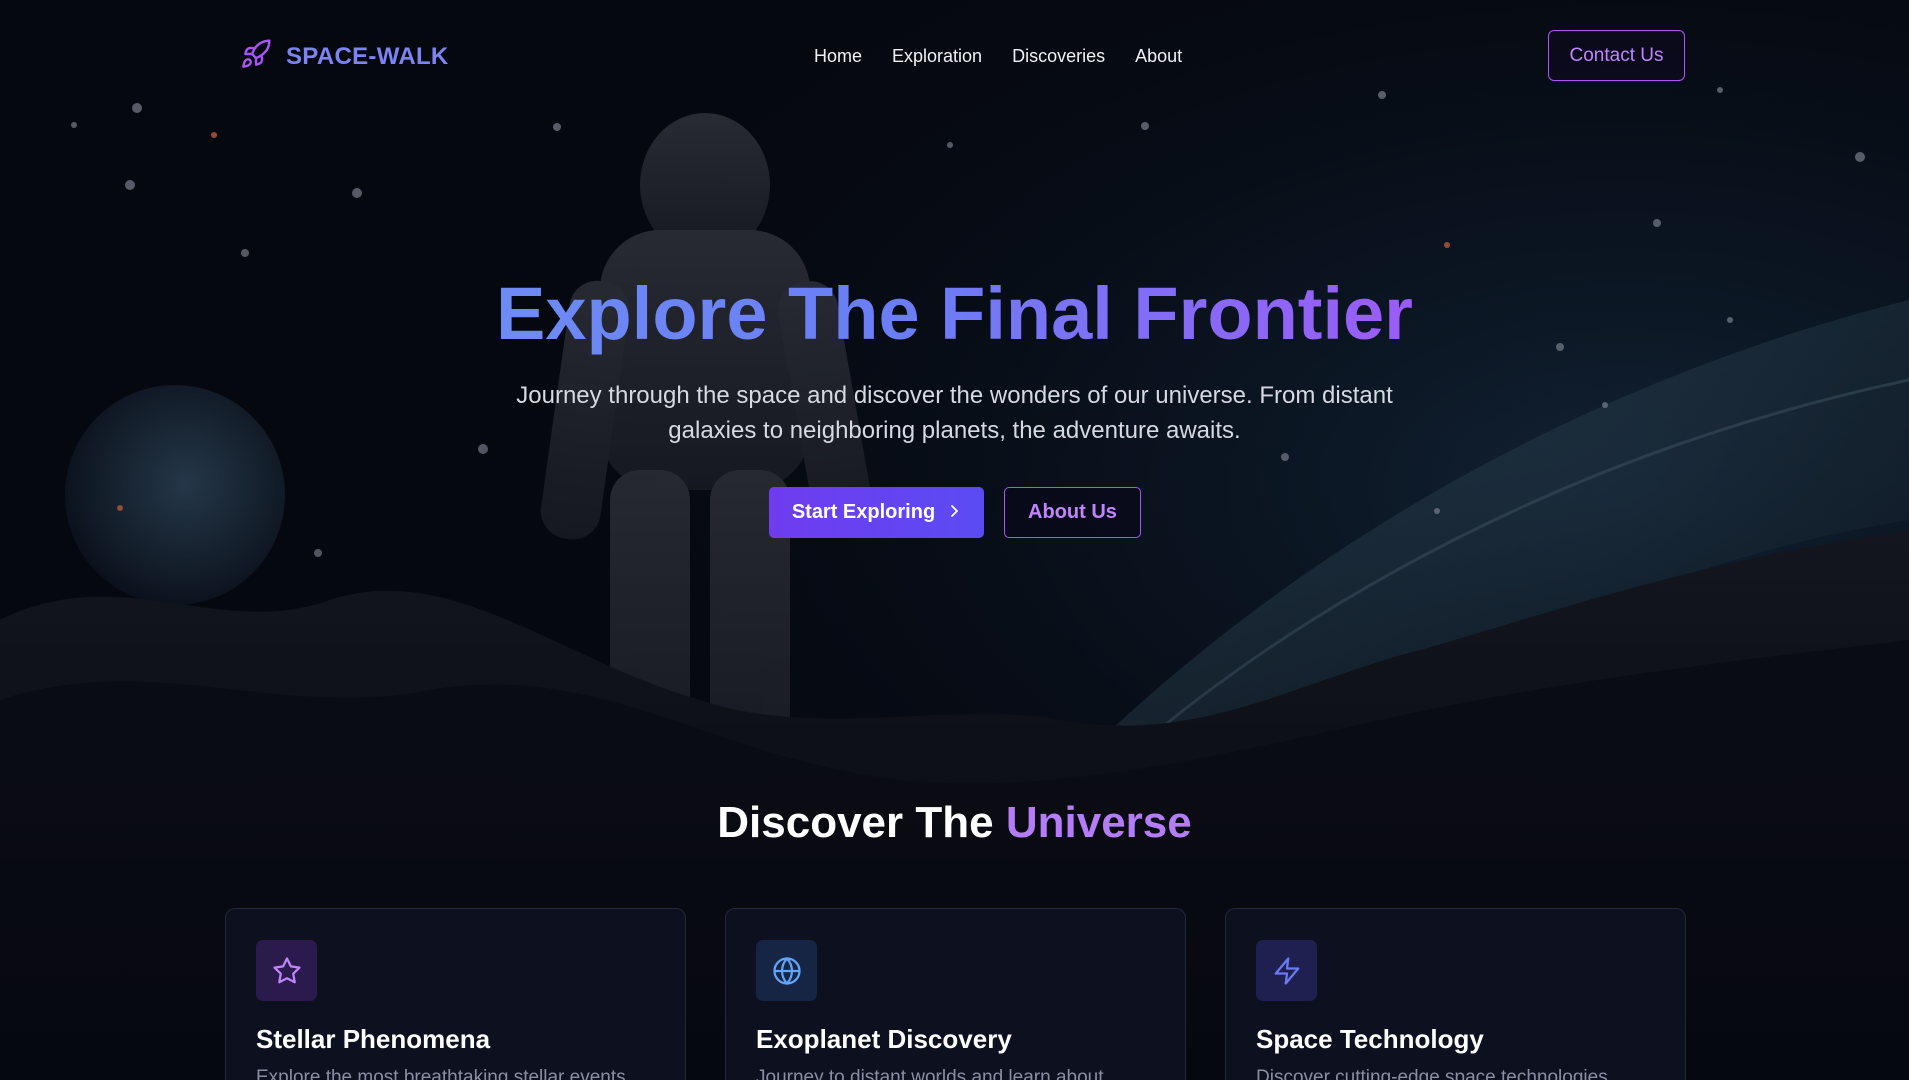 This screenshot has width=1909, height=1080. I want to click on rocket-icon, so click(256, 56).